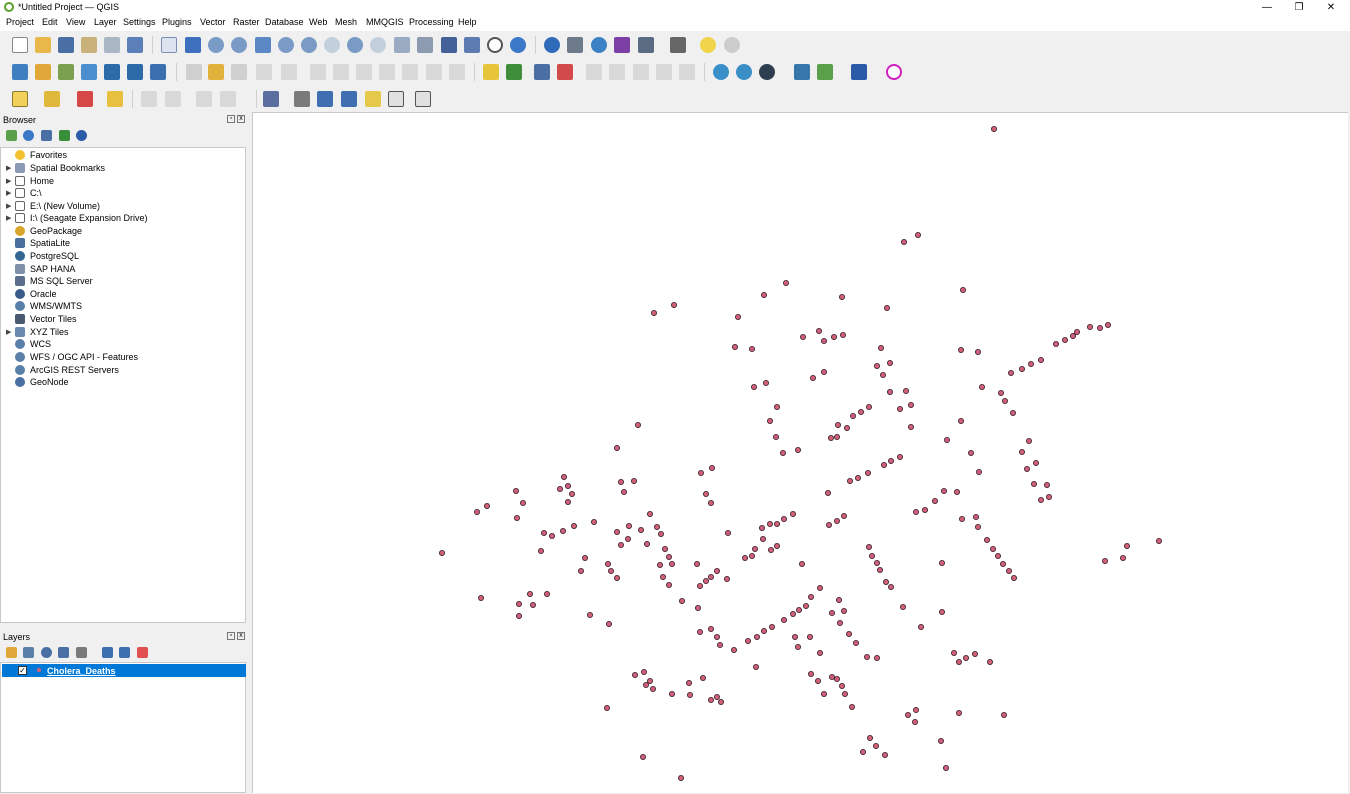  I want to click on new-3d-map-view-icon, so click(425, 45).